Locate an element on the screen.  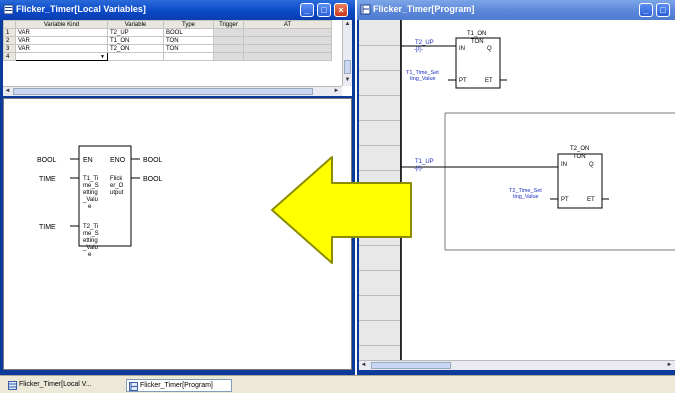
rung2-preset-line: ting_Value is located at coordinates (526, 197).